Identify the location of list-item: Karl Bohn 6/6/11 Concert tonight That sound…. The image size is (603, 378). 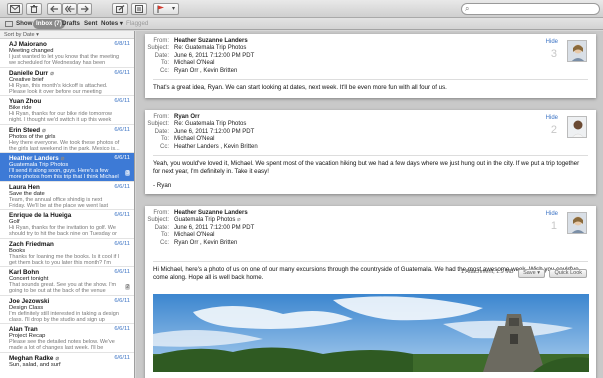
(67, 281).